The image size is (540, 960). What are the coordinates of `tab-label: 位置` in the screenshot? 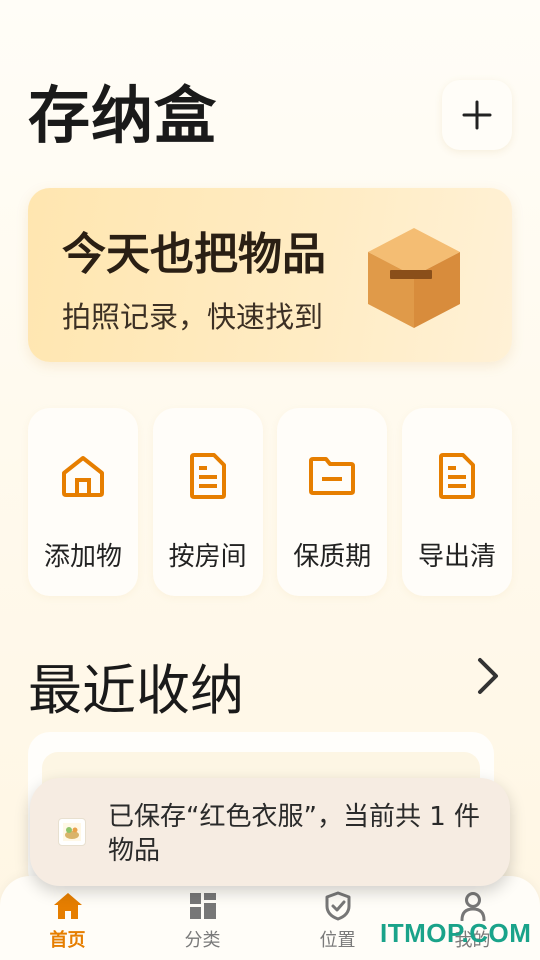 It's located at (337, 940).